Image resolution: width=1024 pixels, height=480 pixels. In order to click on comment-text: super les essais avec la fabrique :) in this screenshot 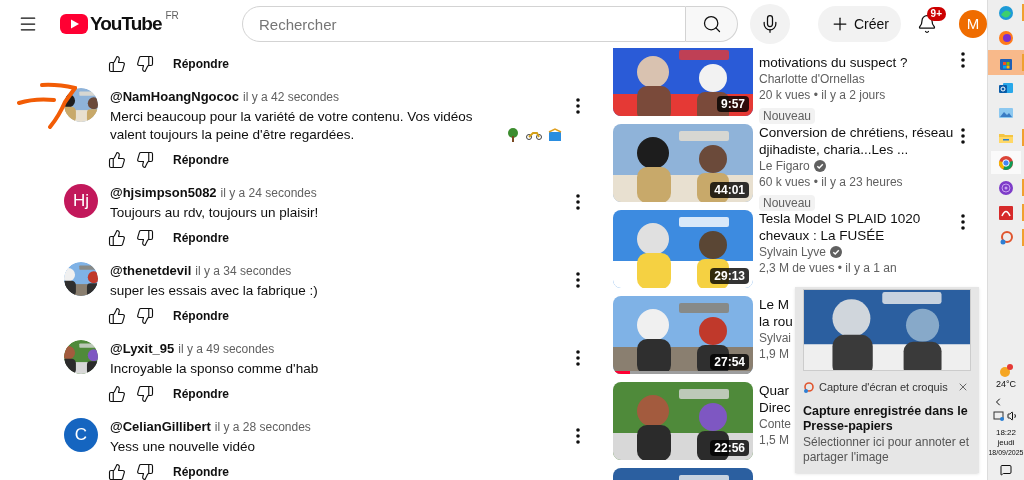, I will do `click(214, 291)`.